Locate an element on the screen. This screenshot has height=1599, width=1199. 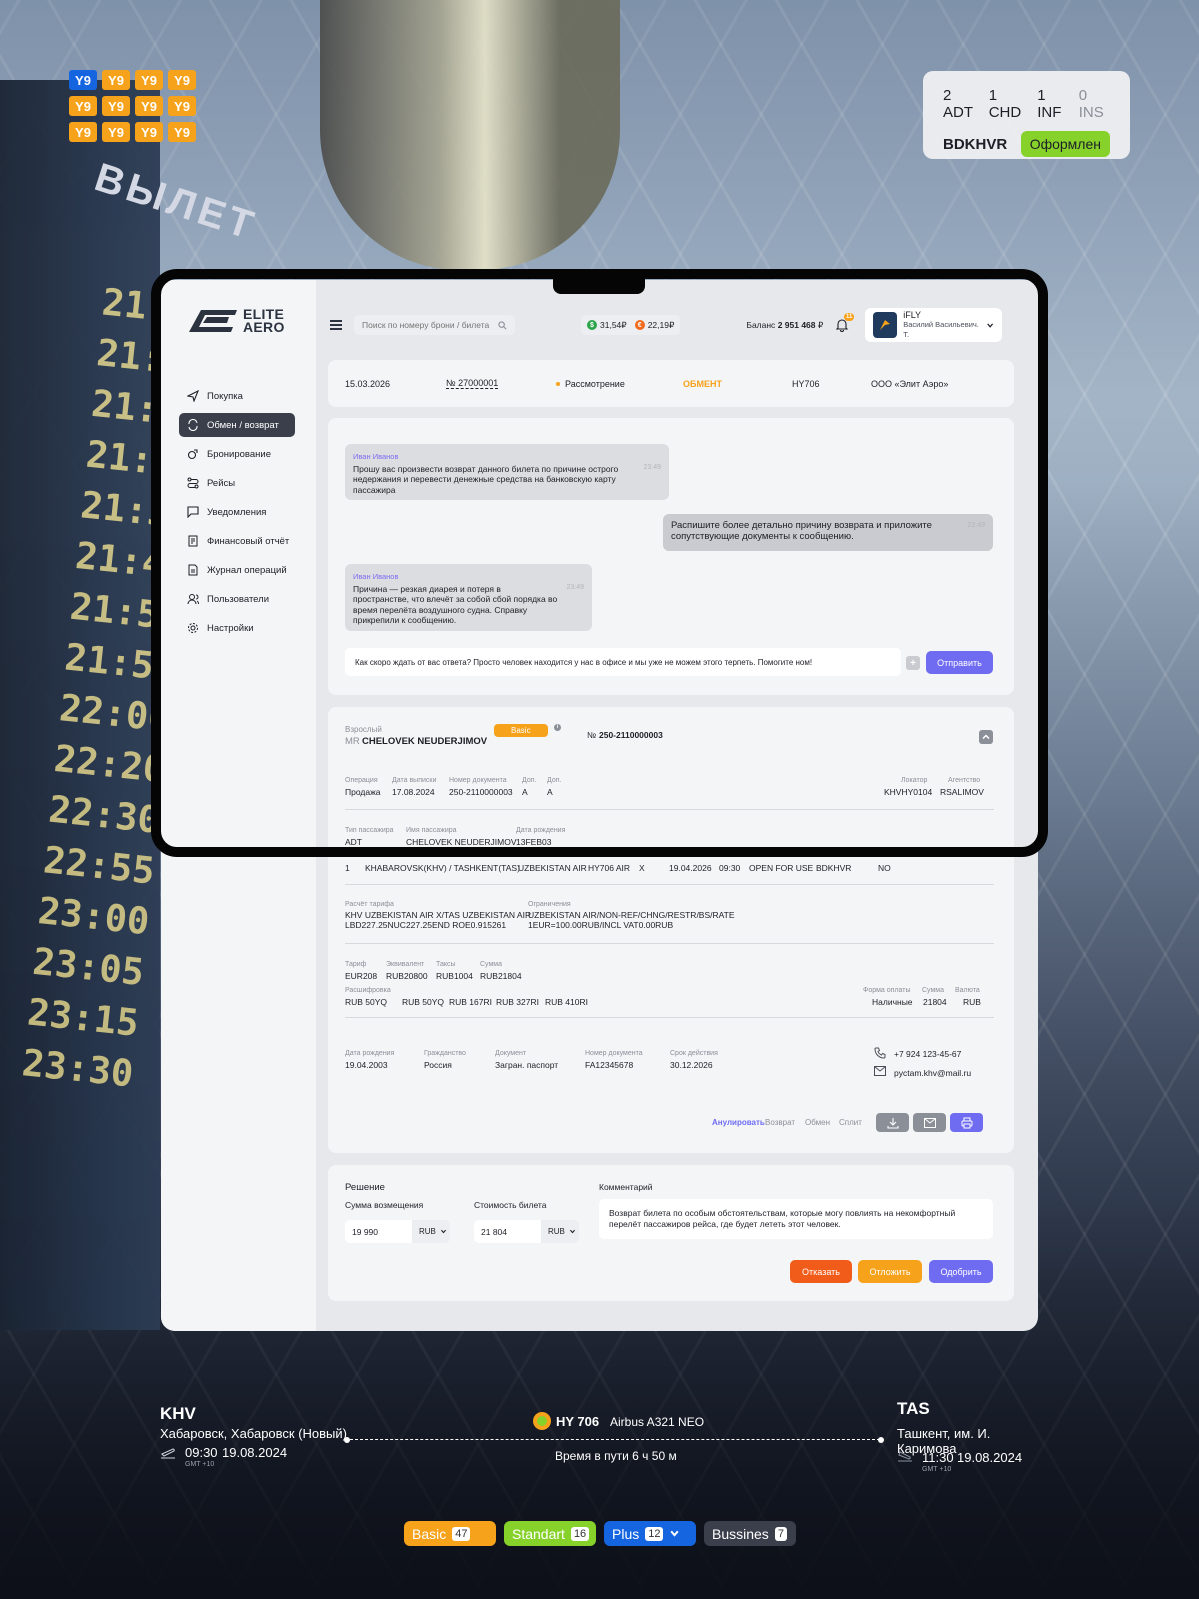
sidebar-item-flights: Рейсы is located at coordinates (237, 483).